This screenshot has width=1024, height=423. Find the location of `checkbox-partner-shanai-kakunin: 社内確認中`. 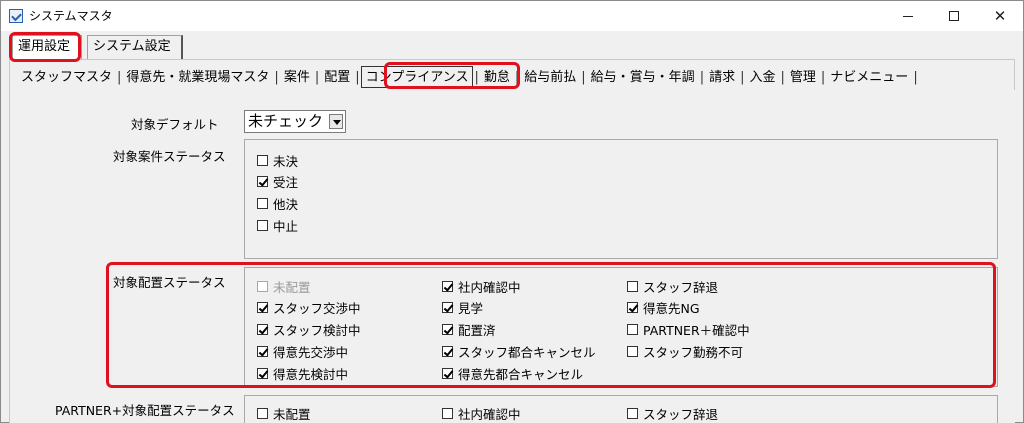

checkbox-partner-shanai-kakunin: 社内確認中 is located at coordinates (481, 413).